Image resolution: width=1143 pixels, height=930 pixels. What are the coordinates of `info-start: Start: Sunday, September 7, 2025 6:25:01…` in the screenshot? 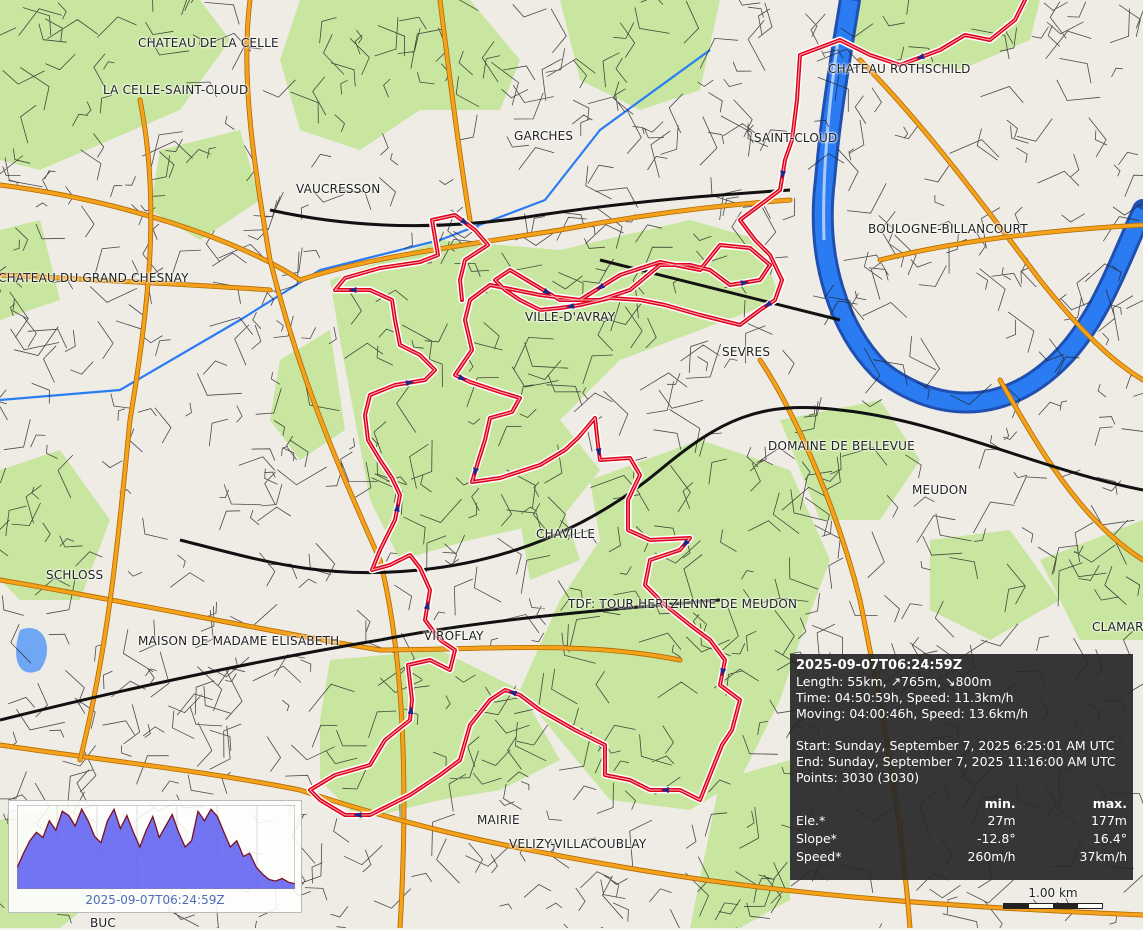 It's located at (955, 745).